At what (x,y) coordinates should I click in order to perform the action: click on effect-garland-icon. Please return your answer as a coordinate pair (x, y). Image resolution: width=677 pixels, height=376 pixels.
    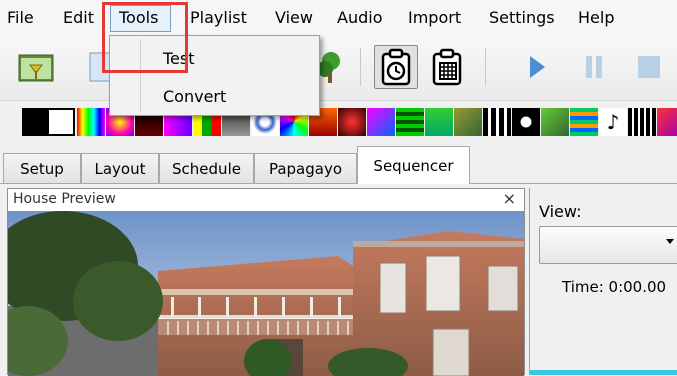
    Looking at the image, I should click on (352, 122).